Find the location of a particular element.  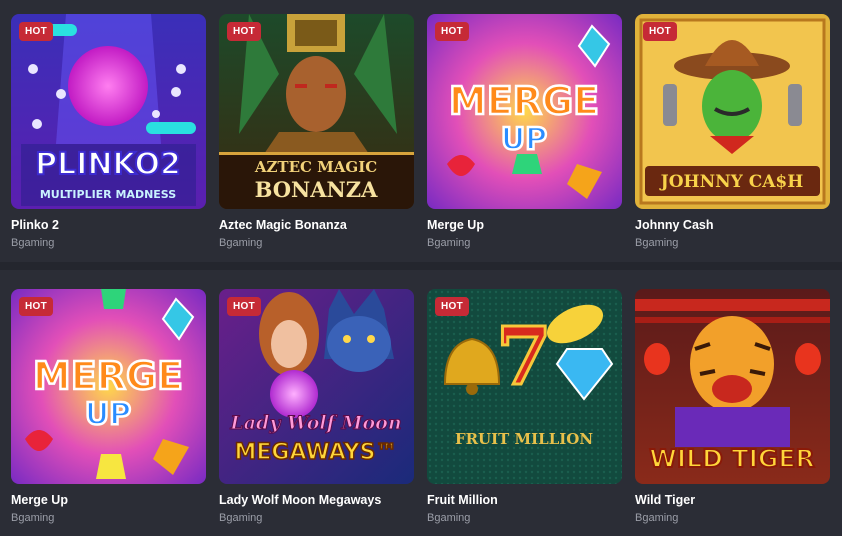

game-title: Aztec Magic Bonanza is located at coordinates (316, 225).